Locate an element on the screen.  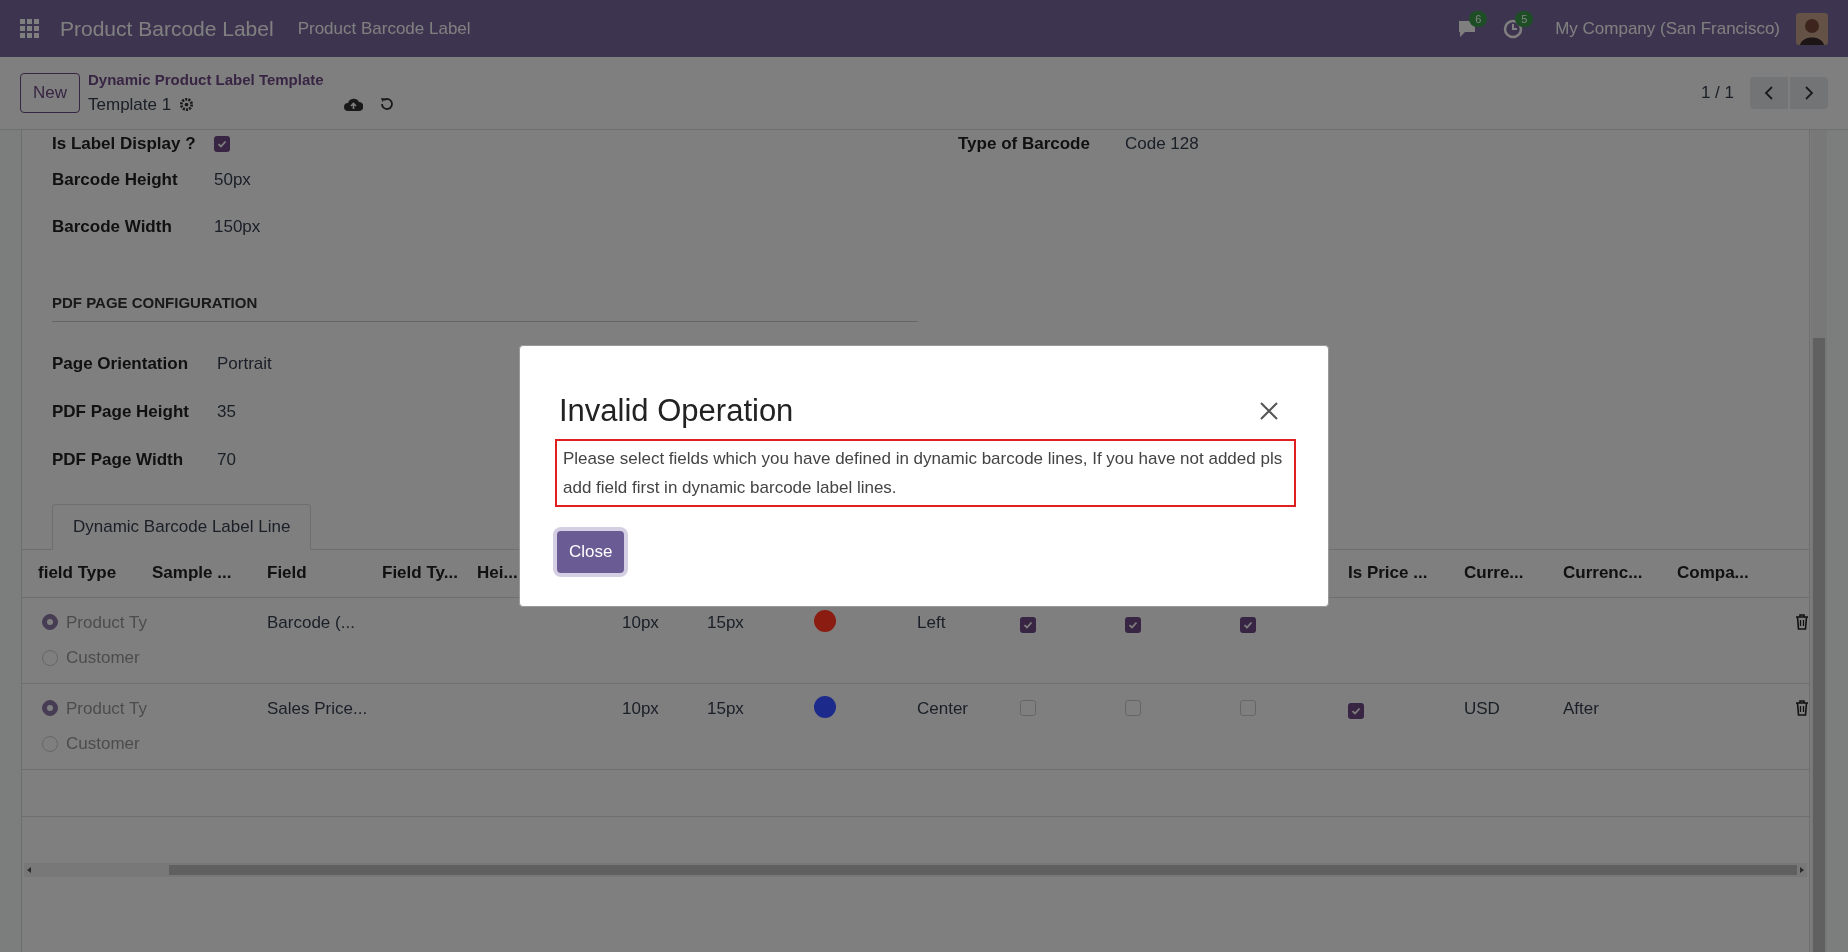
field-label: Is Label Display ? is located at coordinates (124, 144).